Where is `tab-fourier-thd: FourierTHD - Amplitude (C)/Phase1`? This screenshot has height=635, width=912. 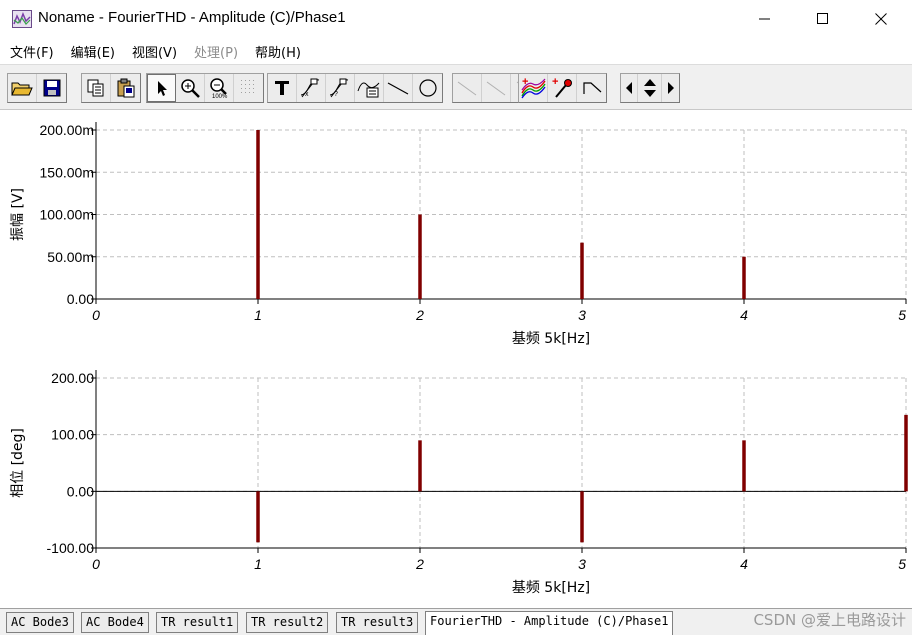
tab-fourier-thd: FourierTHD - Amplitude (C)/Phase1 is located at coordinates (549, 623).